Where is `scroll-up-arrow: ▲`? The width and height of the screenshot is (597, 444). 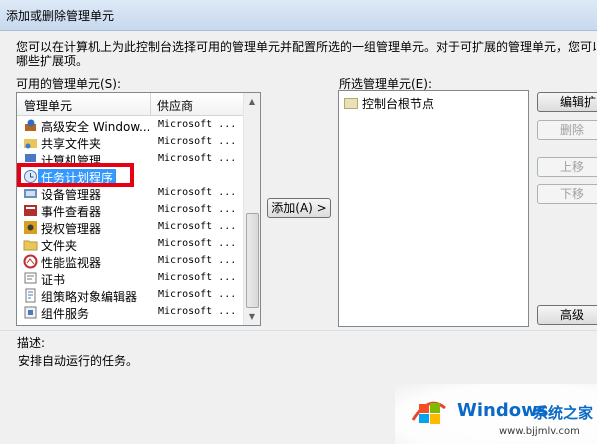
scroll-up-arrow: ▲ is located at coordinates (252, 101).